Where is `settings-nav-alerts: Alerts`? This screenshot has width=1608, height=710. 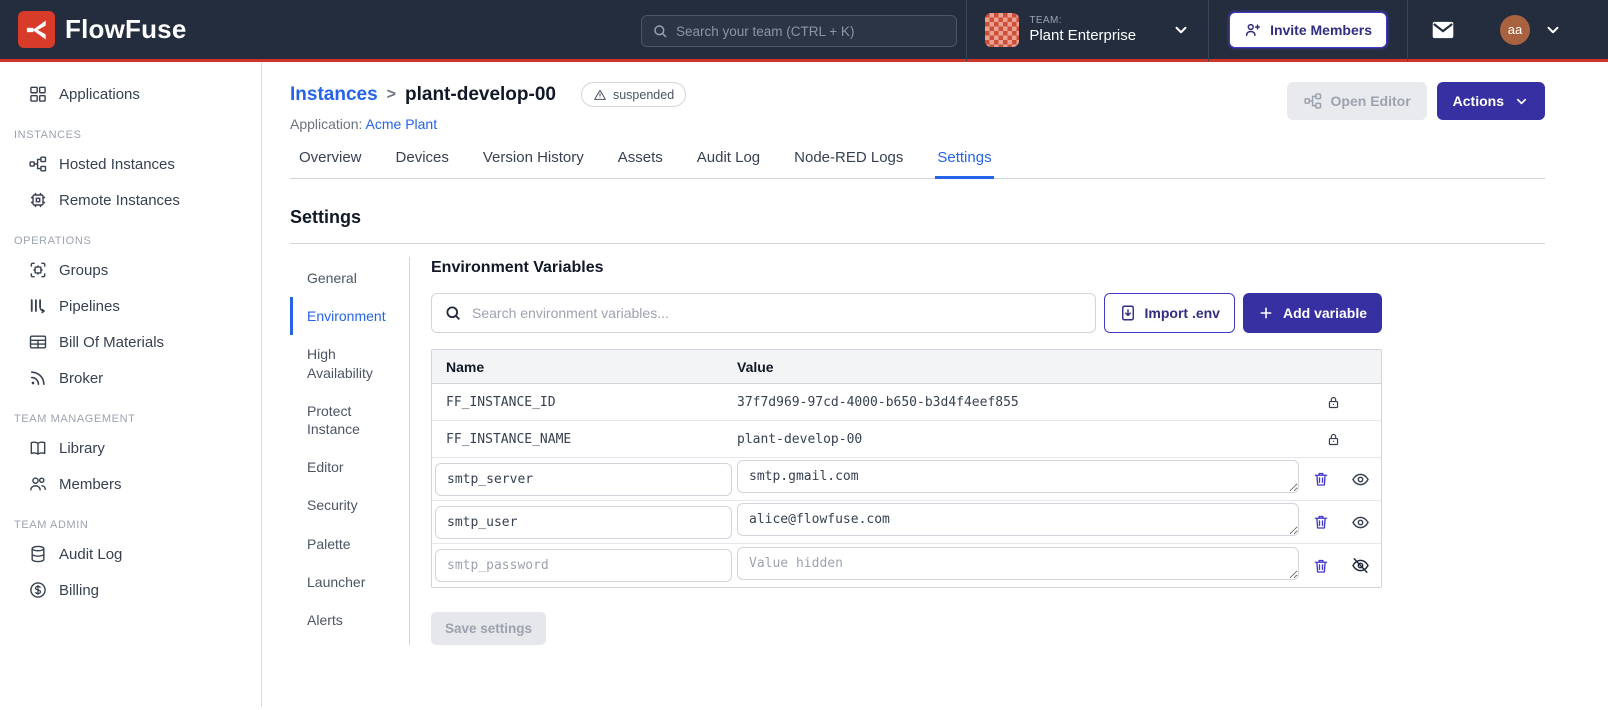
settings-nav-alerts: Alerts is located at coordinates (346, 620).